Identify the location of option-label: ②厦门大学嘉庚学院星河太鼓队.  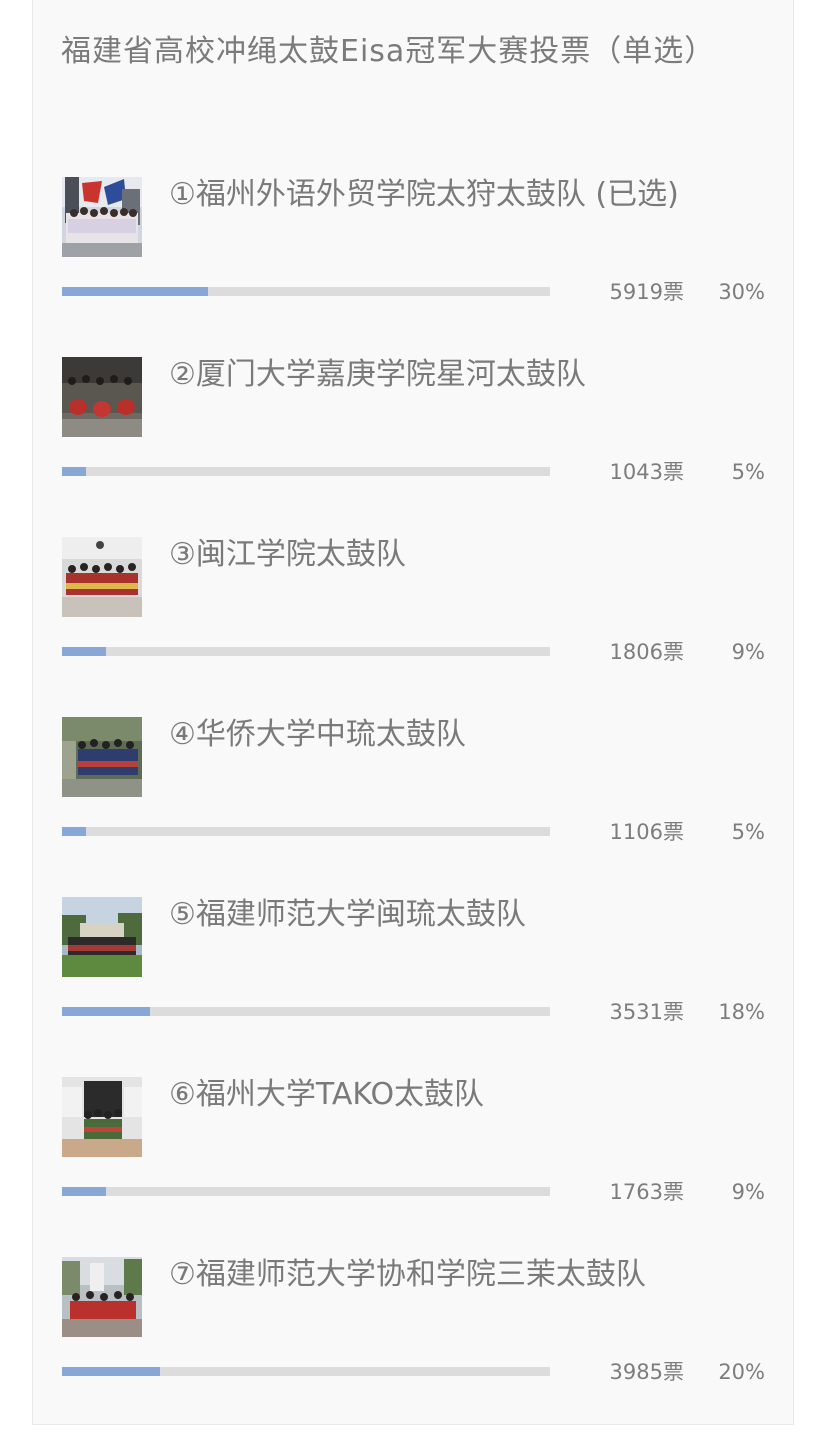
(377, 374).